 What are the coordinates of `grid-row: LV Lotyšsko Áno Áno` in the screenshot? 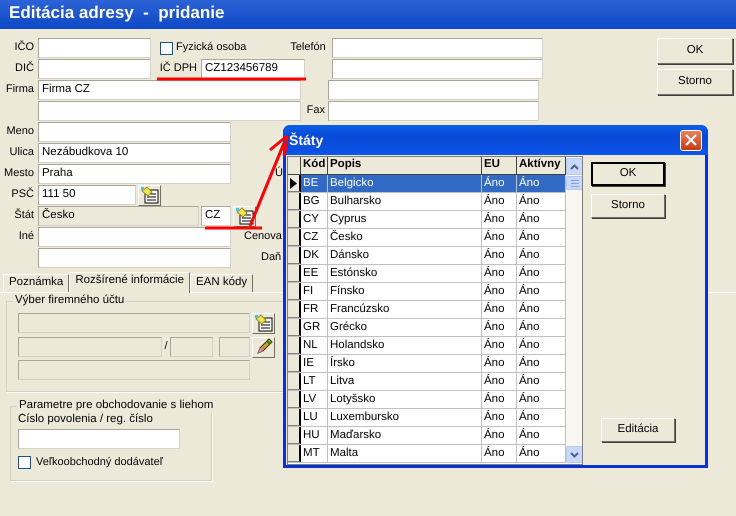 It's located at (427, 400).